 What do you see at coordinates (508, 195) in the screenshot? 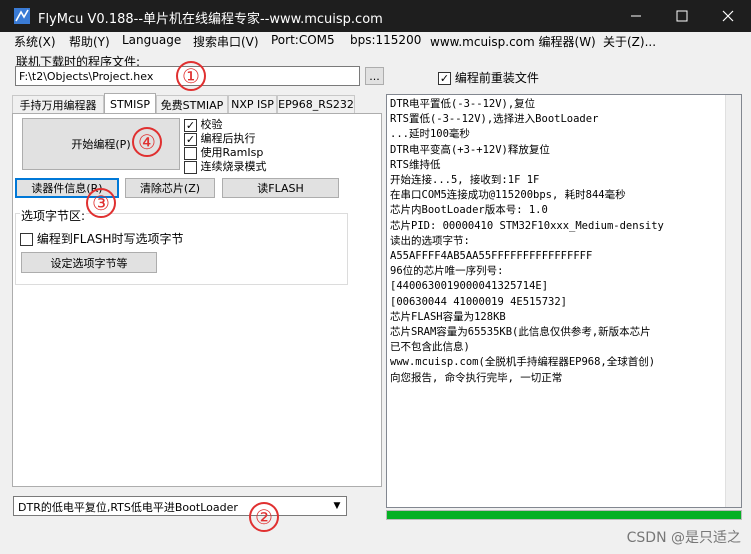
I see `log-line: 在串口COM5连接成功@115200bps, 耗时844毫秒` at bounding box center [508, 195].